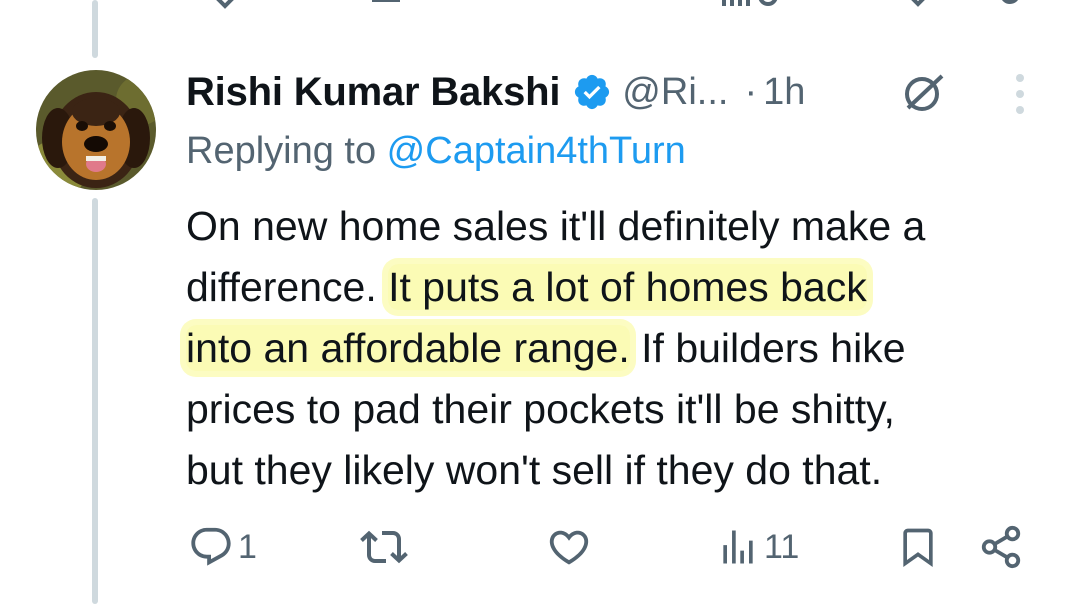 The image size is (1080, 604). I want to click on bookmark-button, so click(918, 547).